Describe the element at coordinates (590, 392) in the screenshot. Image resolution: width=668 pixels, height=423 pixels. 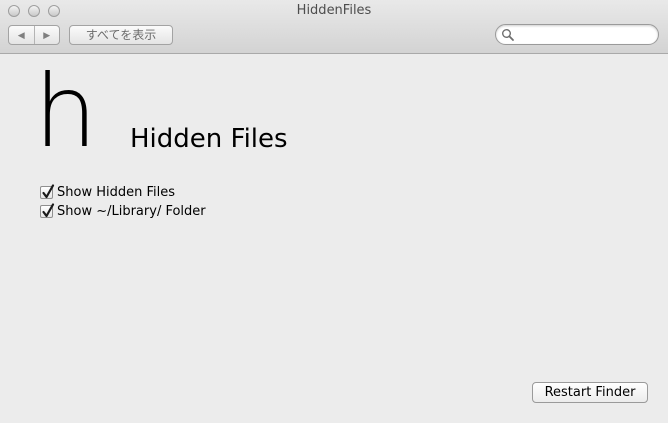
I see `restart-finder-button: Restart Finder` at that location.